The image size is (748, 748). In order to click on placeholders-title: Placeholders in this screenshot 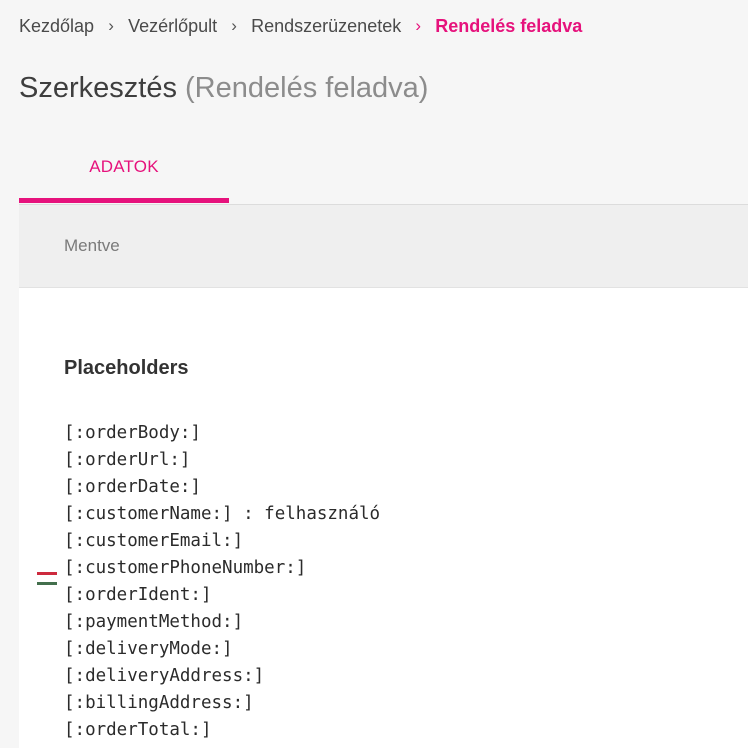, I will do `click(126, 368)`.